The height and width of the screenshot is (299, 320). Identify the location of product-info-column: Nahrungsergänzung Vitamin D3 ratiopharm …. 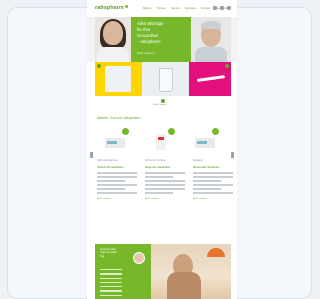
(117, 180).